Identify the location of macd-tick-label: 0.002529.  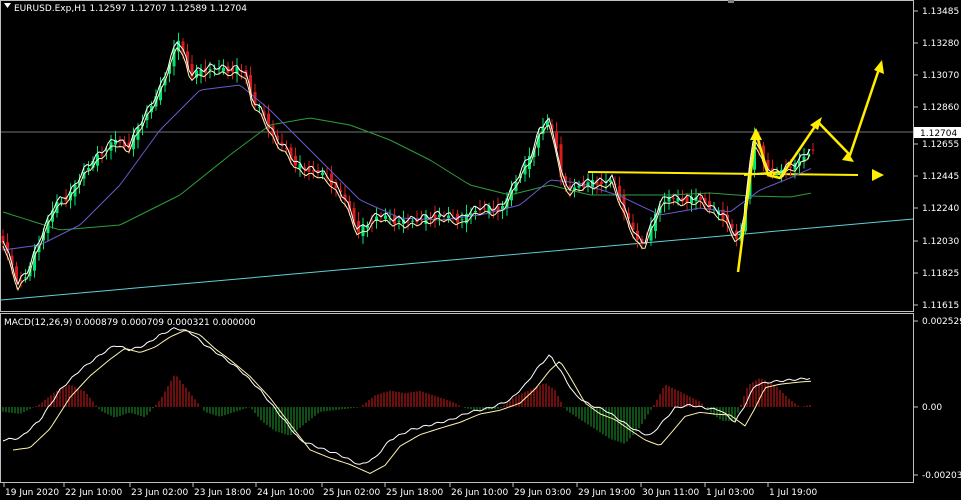
(941, 322).